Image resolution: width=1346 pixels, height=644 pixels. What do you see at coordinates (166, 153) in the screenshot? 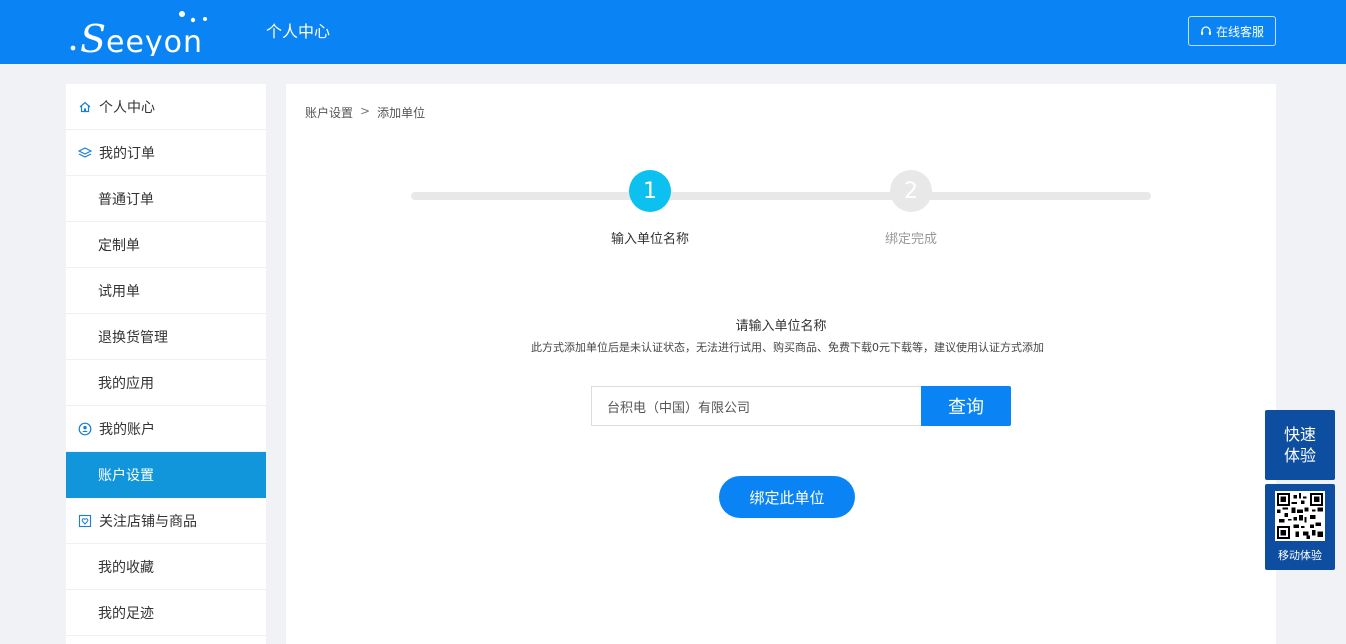
I see `sidebar-item-my-orders: 我的订单` at bounding box center [166, 153].